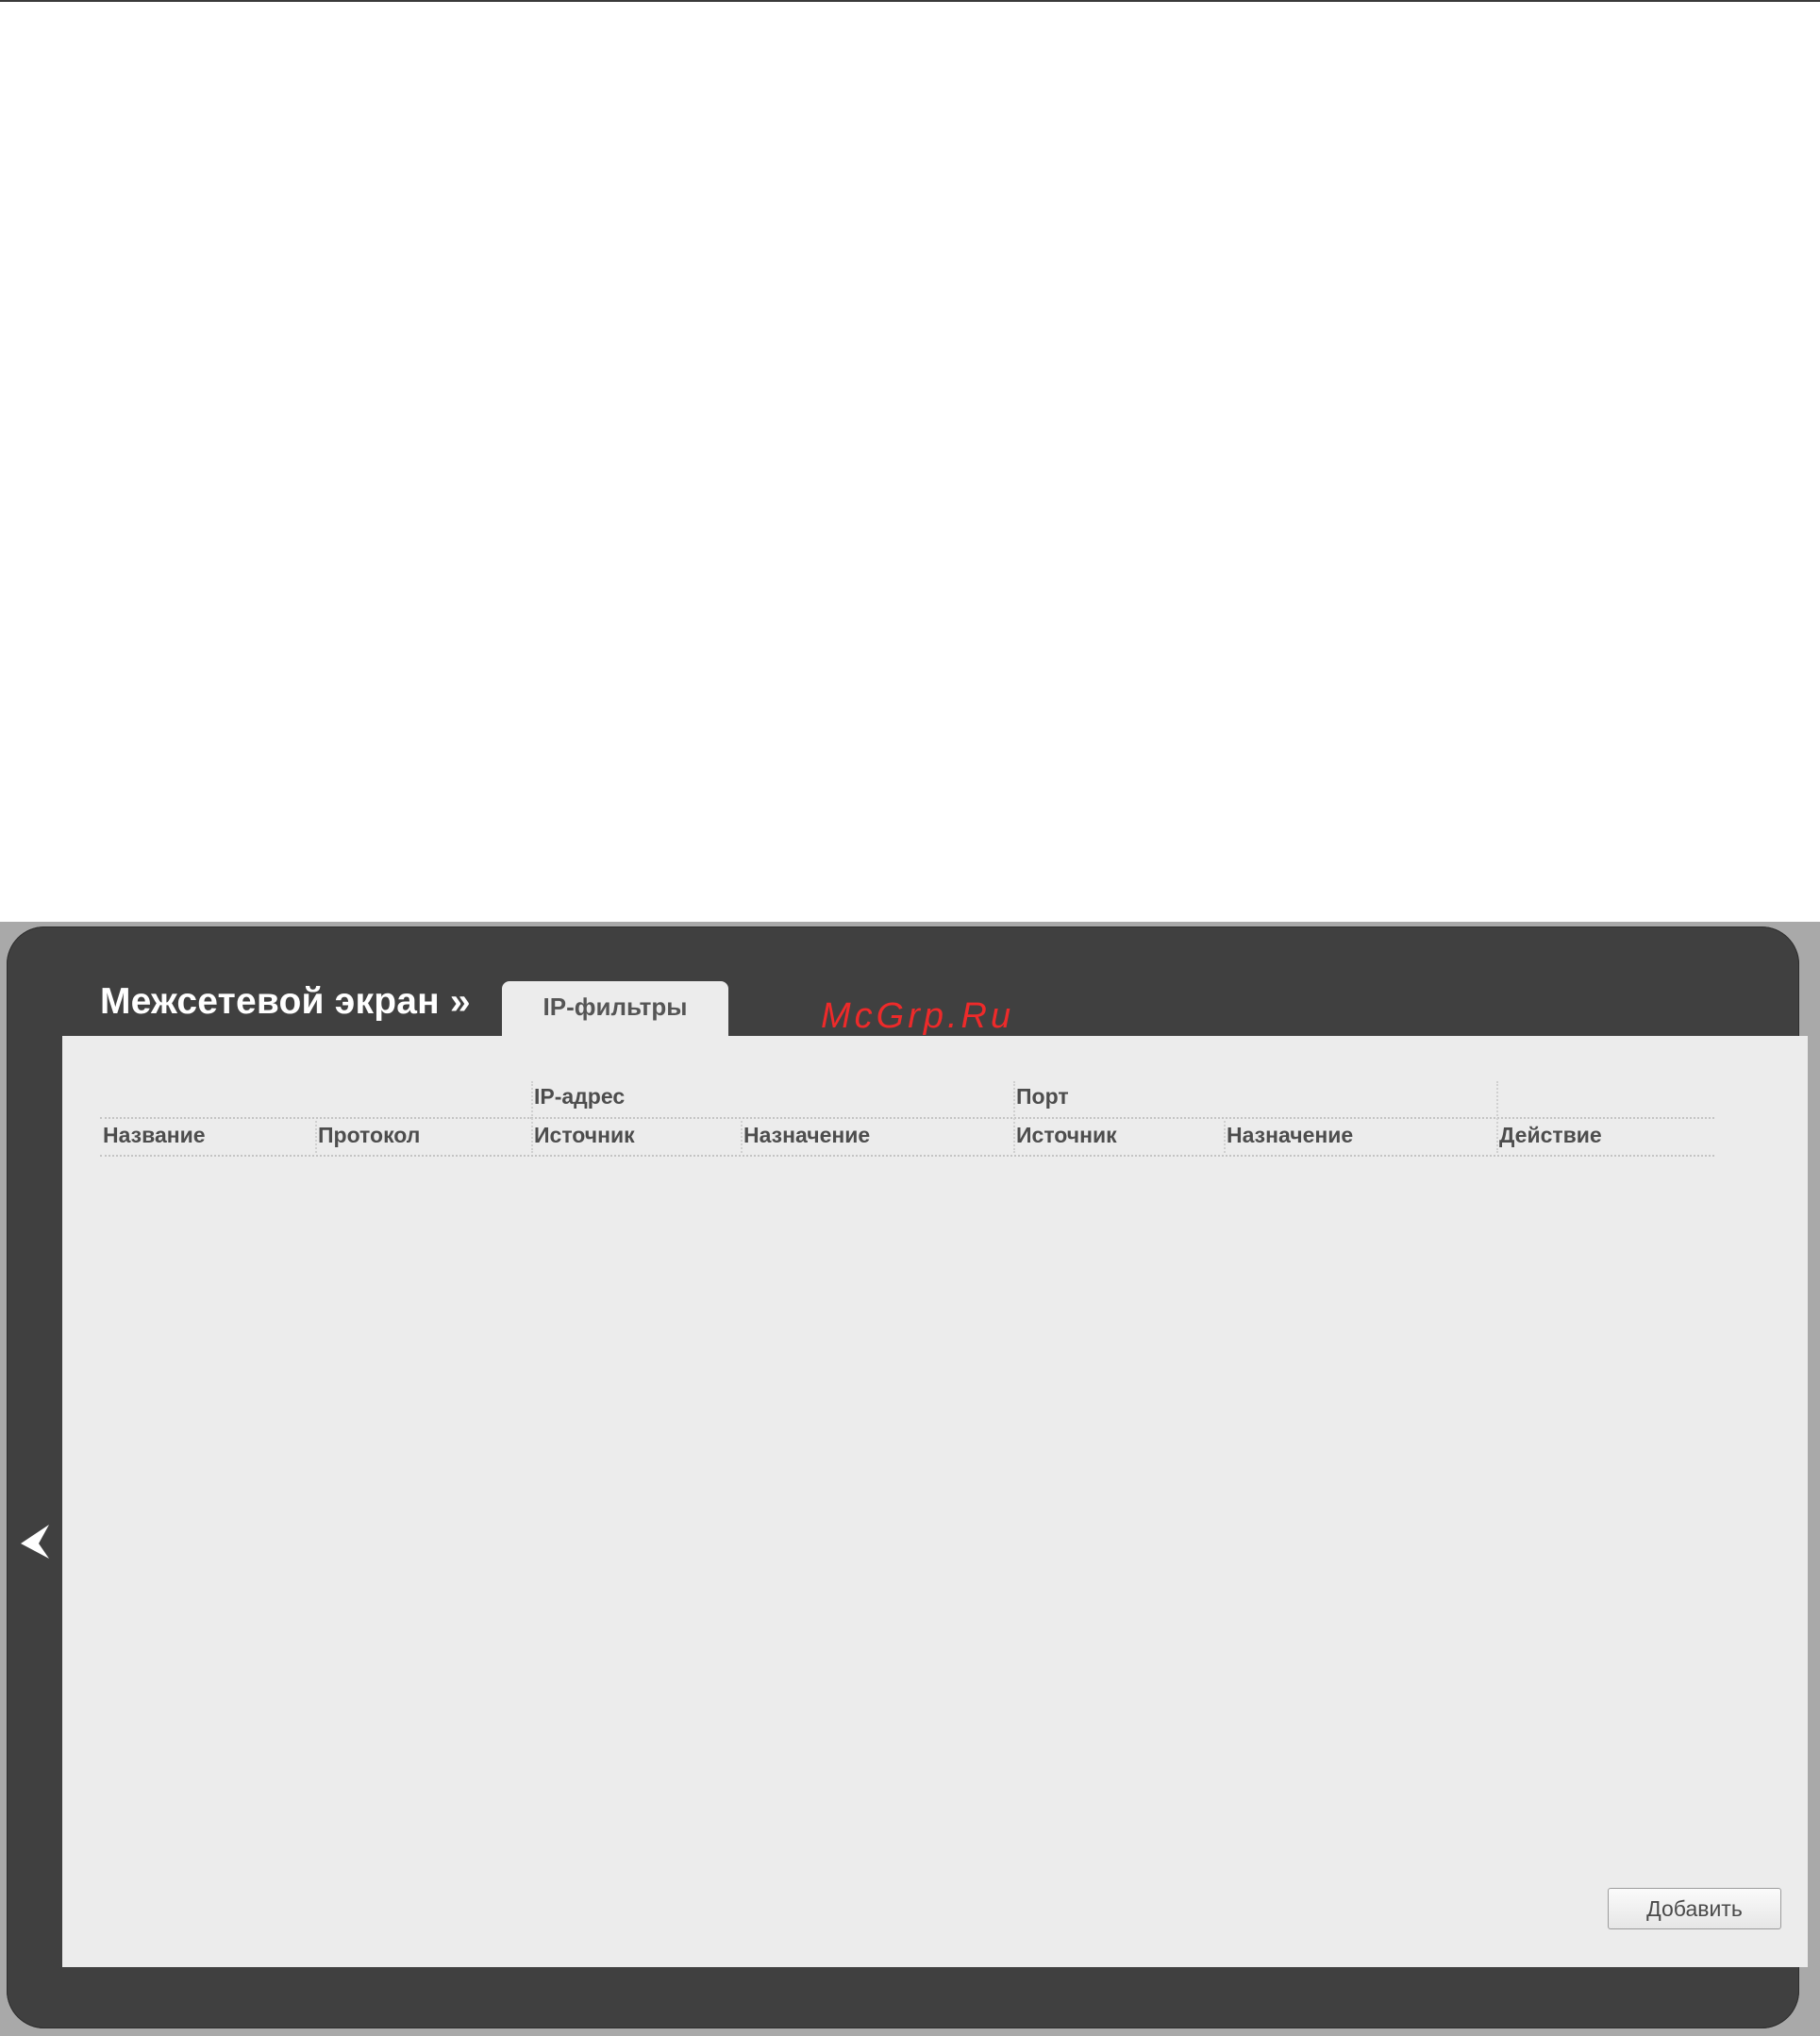 The image size is (1820, 2036). I want to click on column-header-port-destination: Назначение, so click(1290, 1136).